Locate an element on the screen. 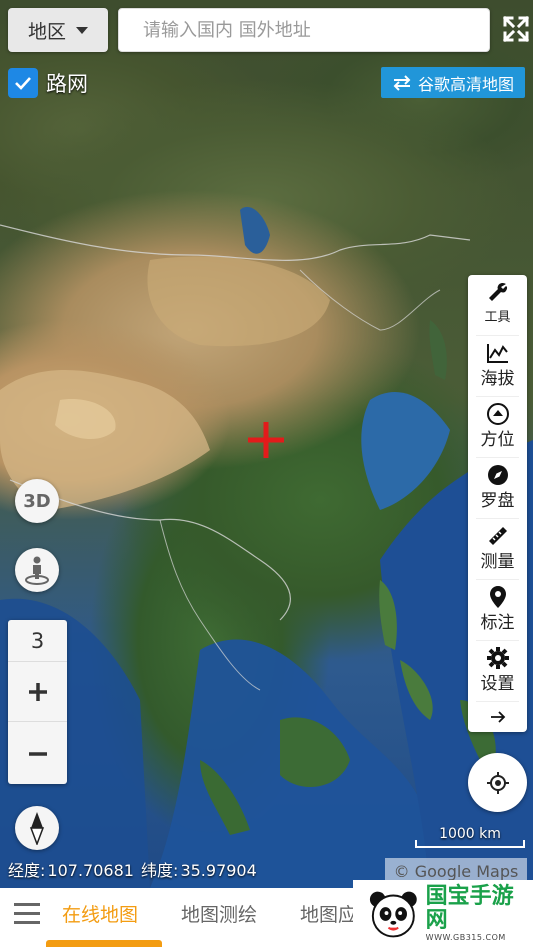 This screenshot has width=533, height=947. wrench-icon is located at coordinates (497, 291).